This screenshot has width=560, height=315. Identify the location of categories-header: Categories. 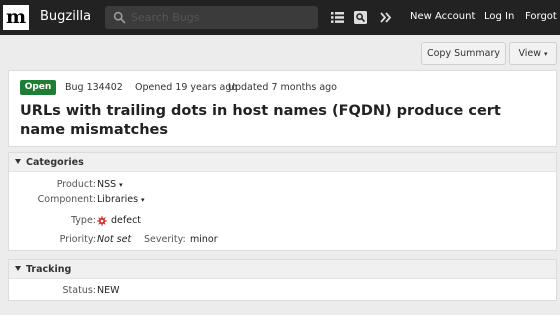
(282, 162).